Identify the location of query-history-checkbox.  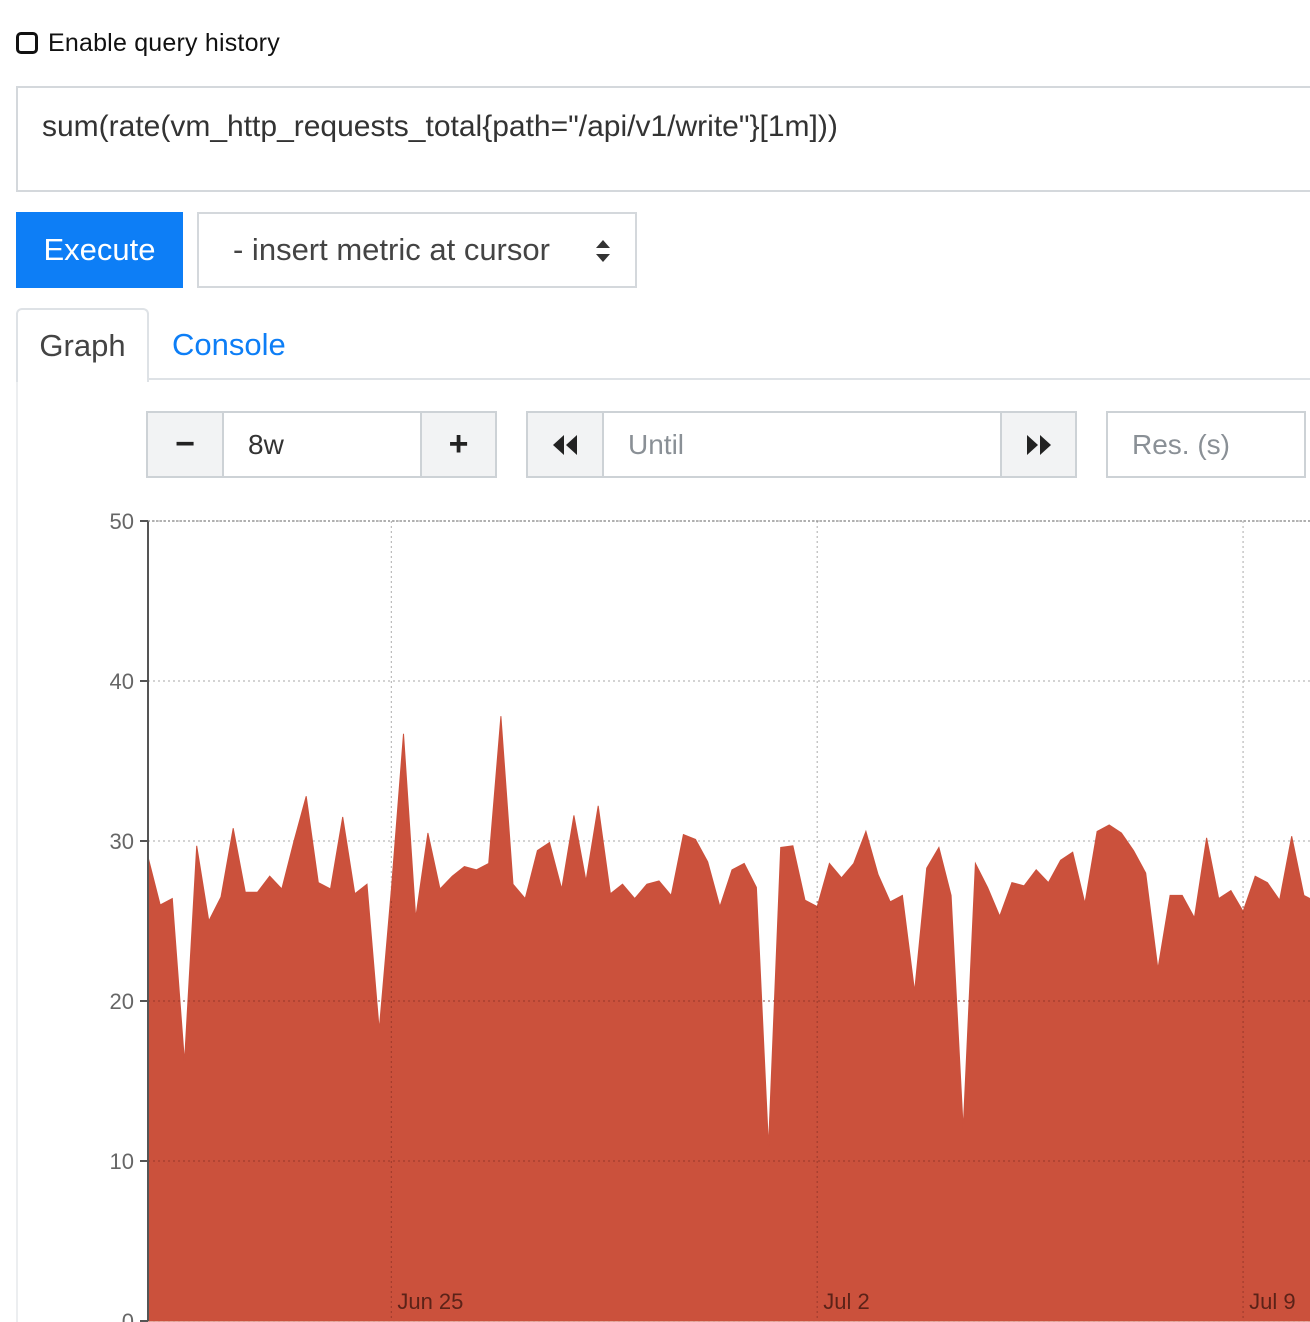
(27, 43).